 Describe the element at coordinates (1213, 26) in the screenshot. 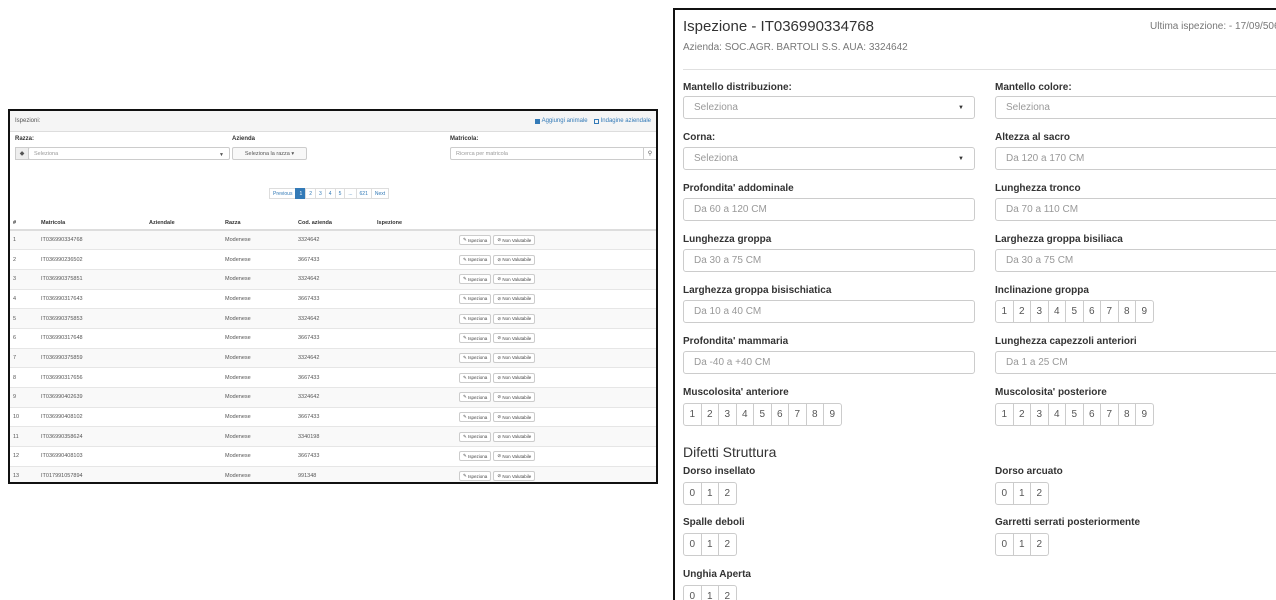

I see `last-inspection-date: Ultima ispezione: - 17/09/506` at that location.